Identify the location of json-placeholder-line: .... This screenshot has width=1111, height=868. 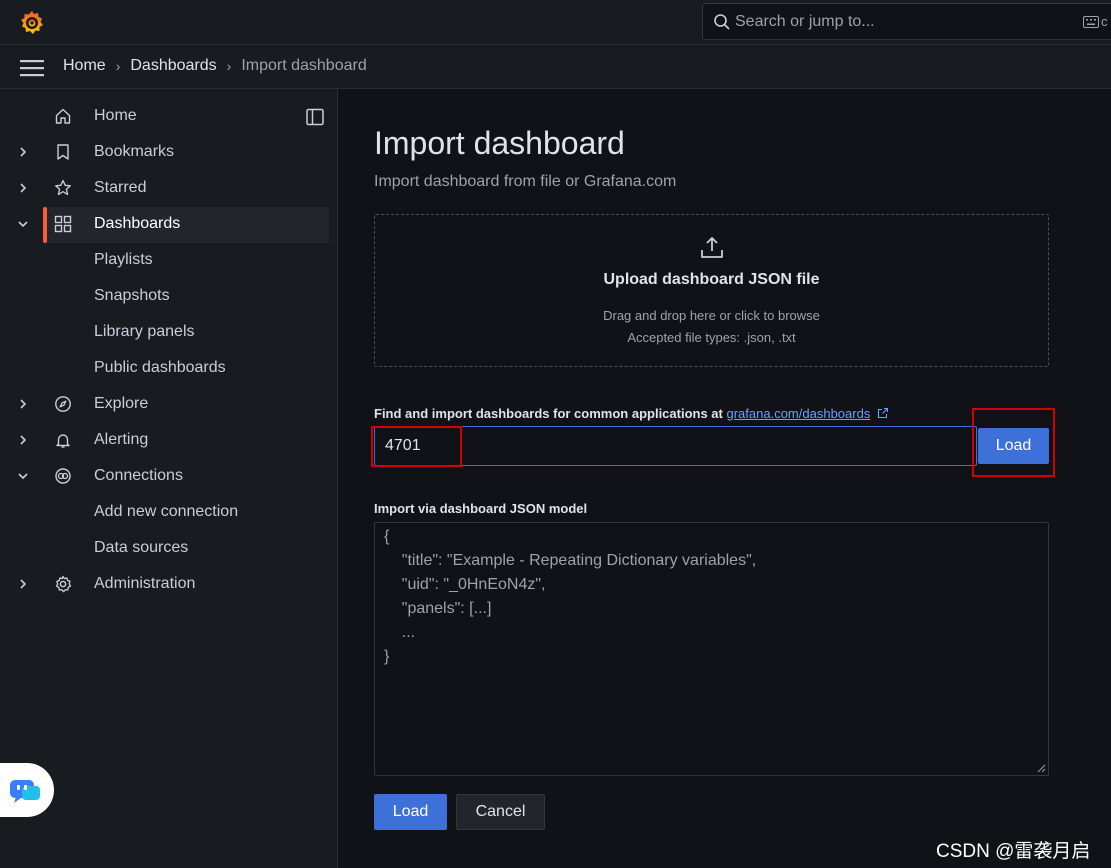
(400, 632).